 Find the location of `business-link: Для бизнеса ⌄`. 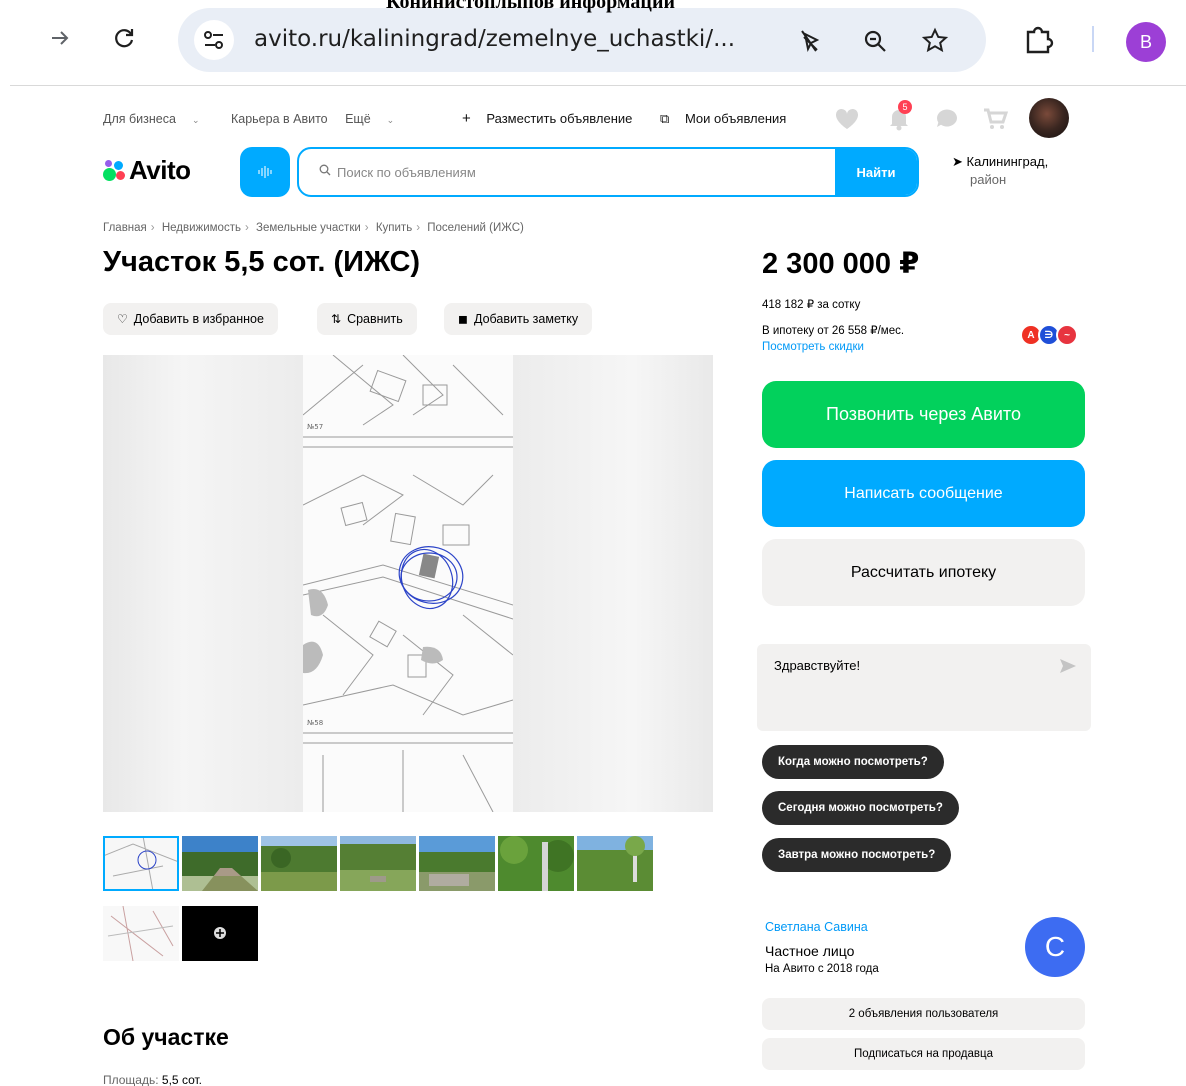

business-link: Для бизнеса ⌄ is located at coordinates (158, 119).